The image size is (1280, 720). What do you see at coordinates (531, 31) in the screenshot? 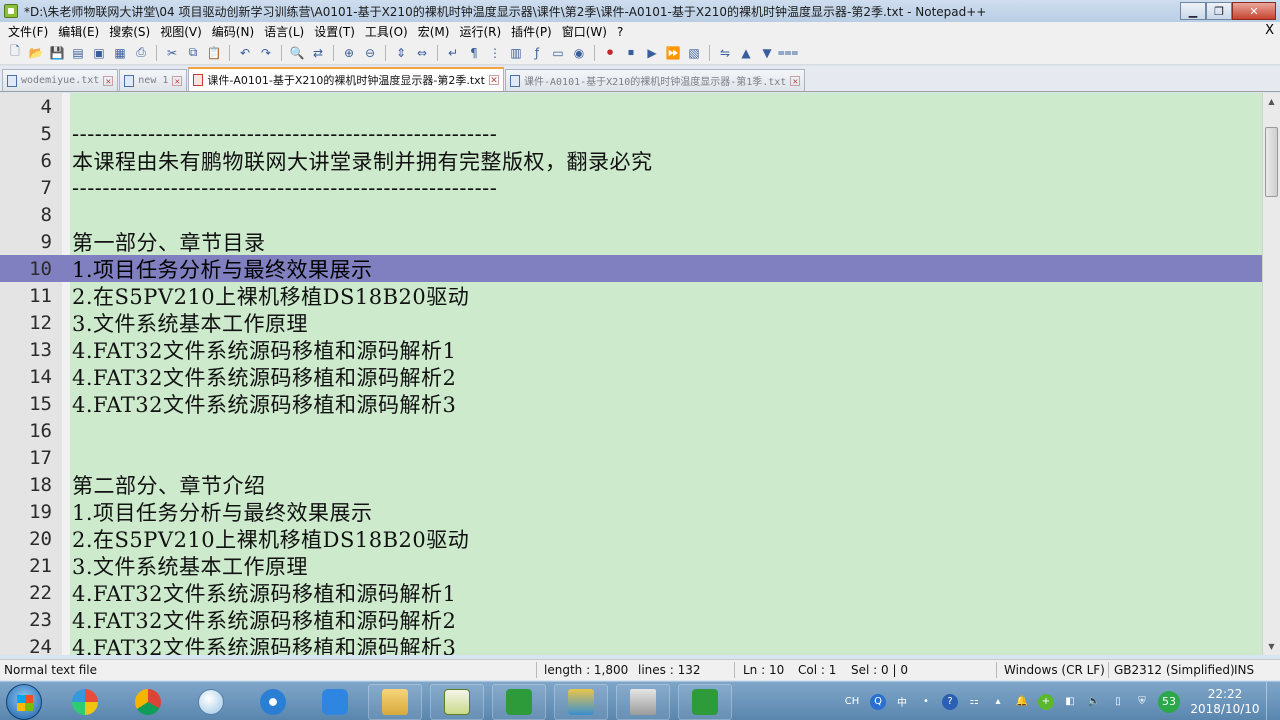
I see `menu-plugins: 插件(P)` at bounding box center [531, 31].